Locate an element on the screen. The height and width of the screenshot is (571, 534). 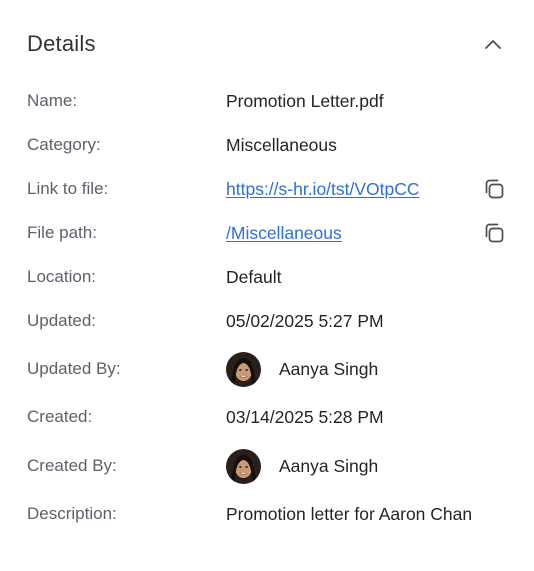
link-to-file-link: https://s-hr.io/tst/VOtpCC is located at coordinates (323, 189).